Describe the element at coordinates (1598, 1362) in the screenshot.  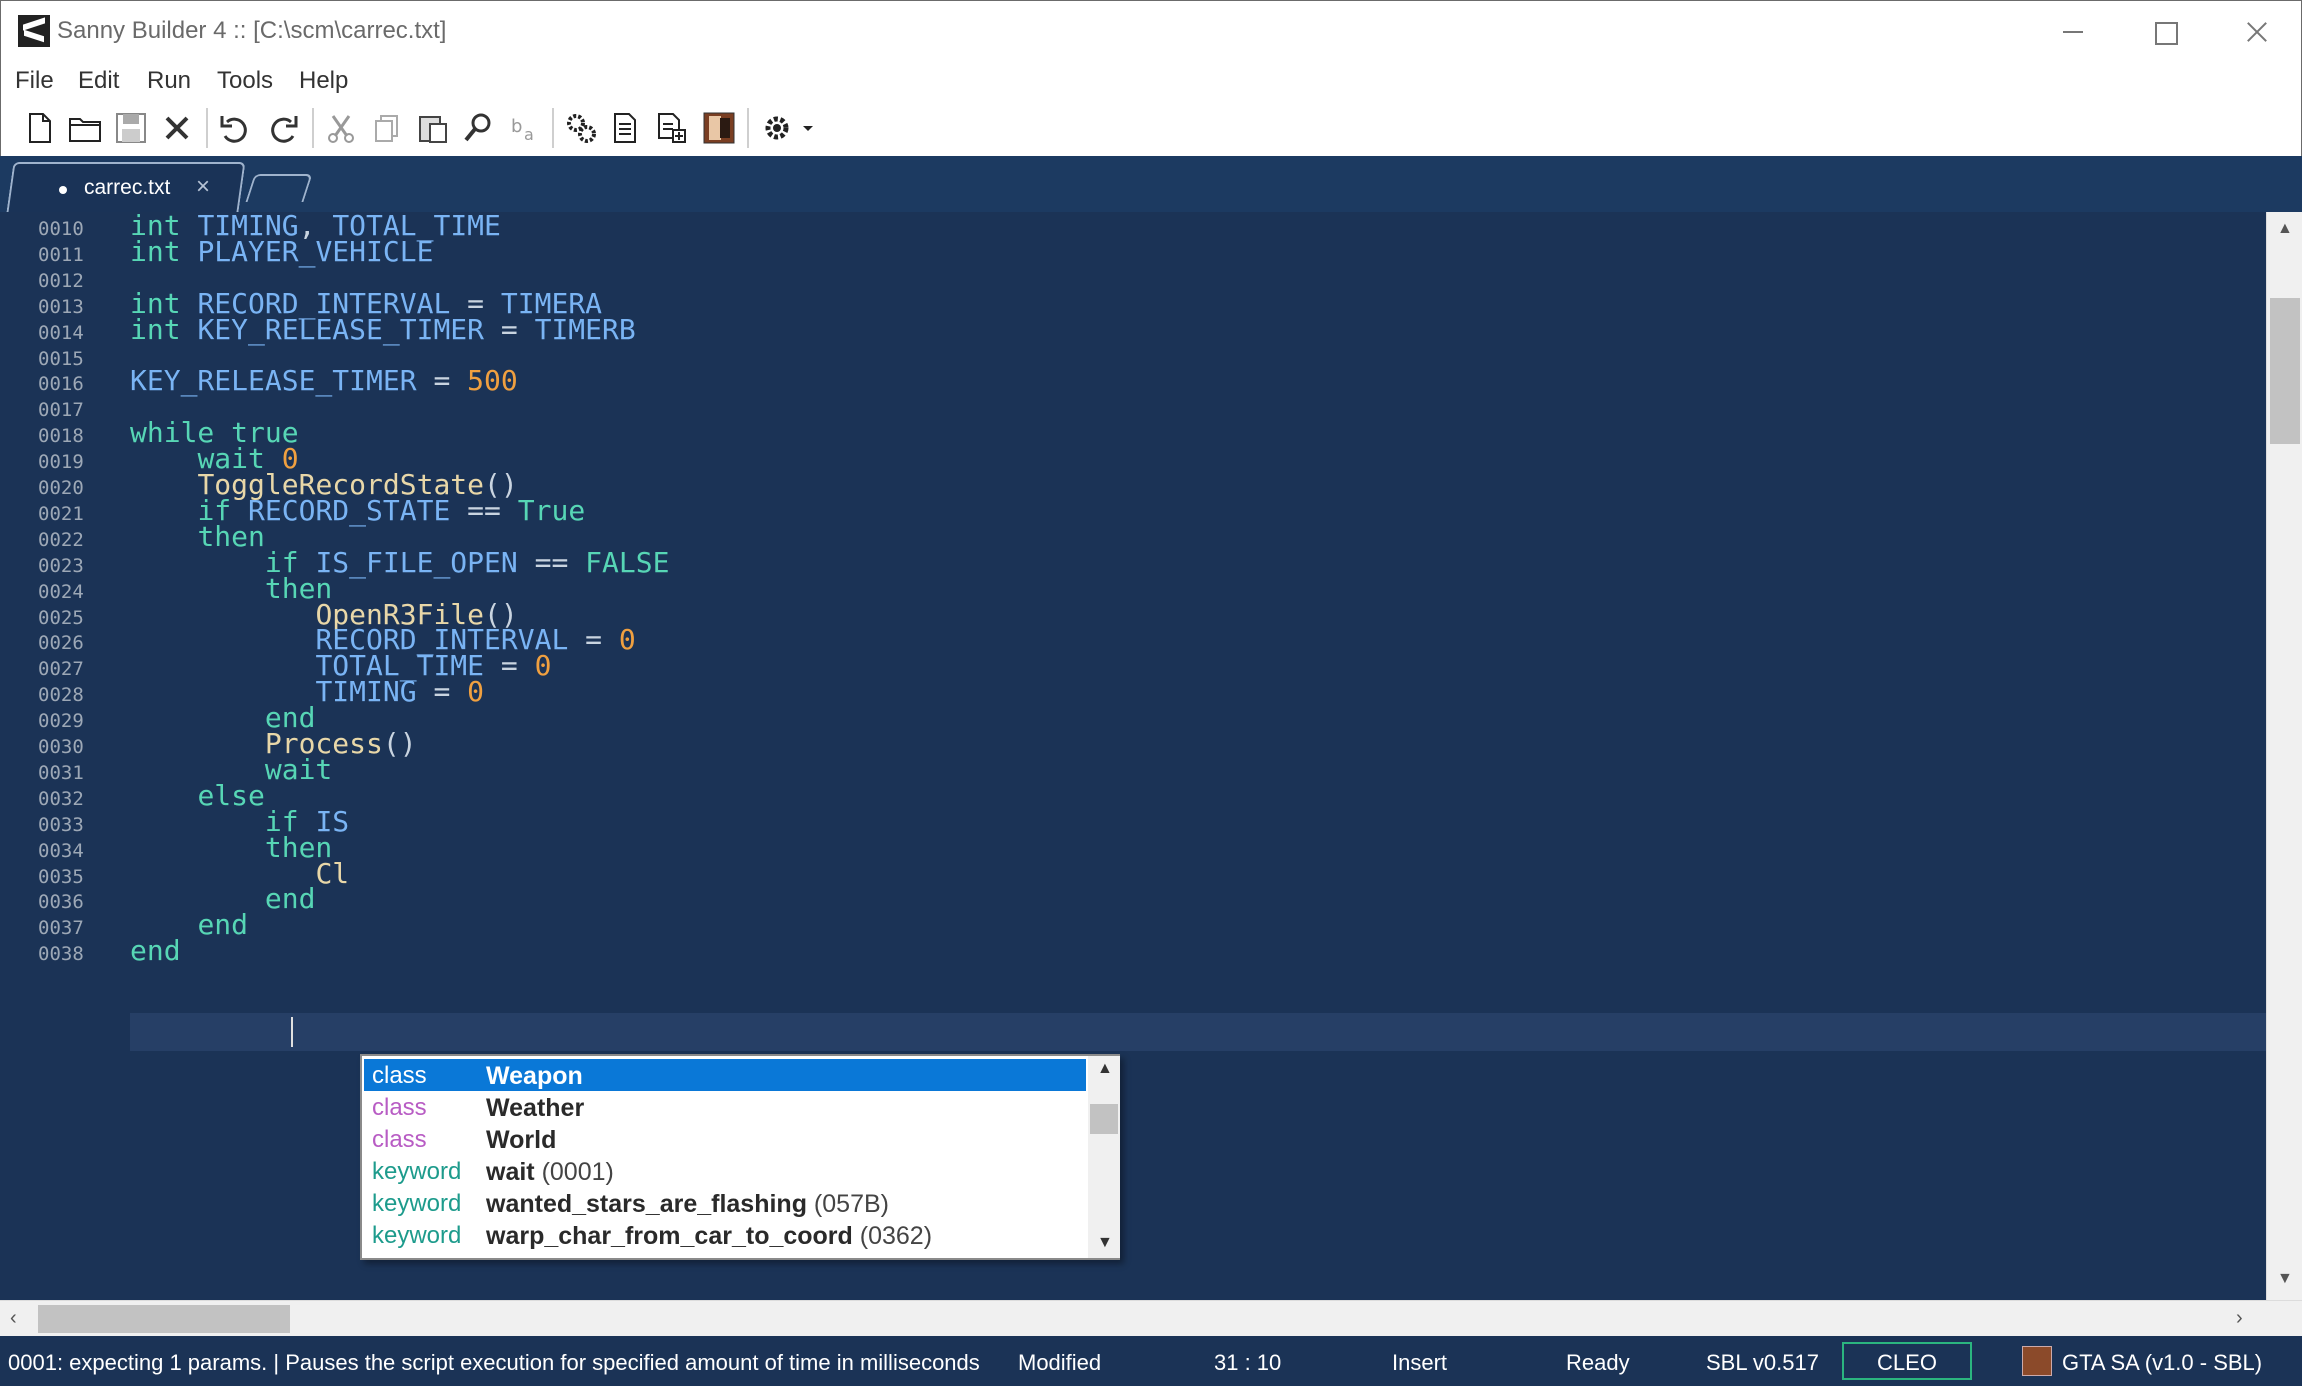
I see `status-state: Ready` at that location.